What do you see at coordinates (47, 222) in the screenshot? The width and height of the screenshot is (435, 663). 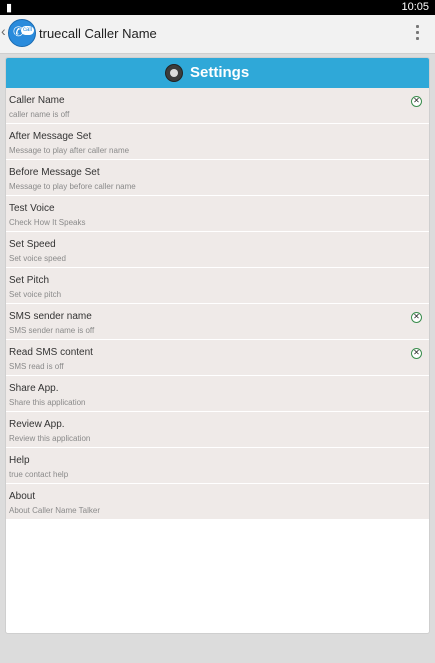 I see `pref-summary: Check How It Speaks` at bounding box center [47, 222].